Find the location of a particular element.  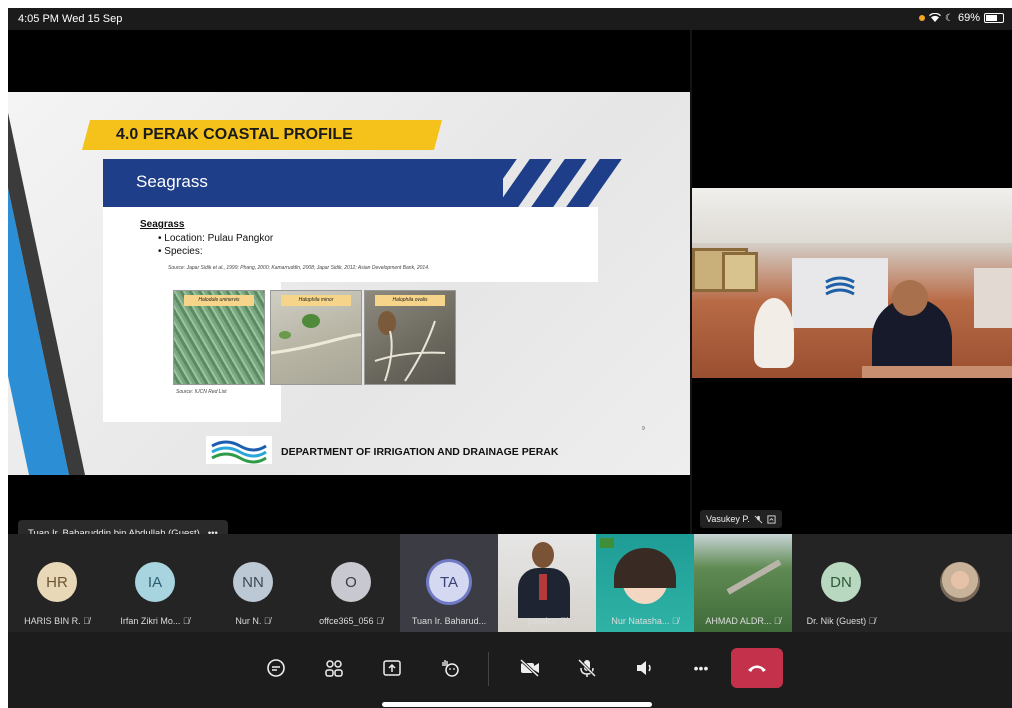

participant-tile: AHMAD ALDR... 🎙̸ is located at coordinates (743, 583).